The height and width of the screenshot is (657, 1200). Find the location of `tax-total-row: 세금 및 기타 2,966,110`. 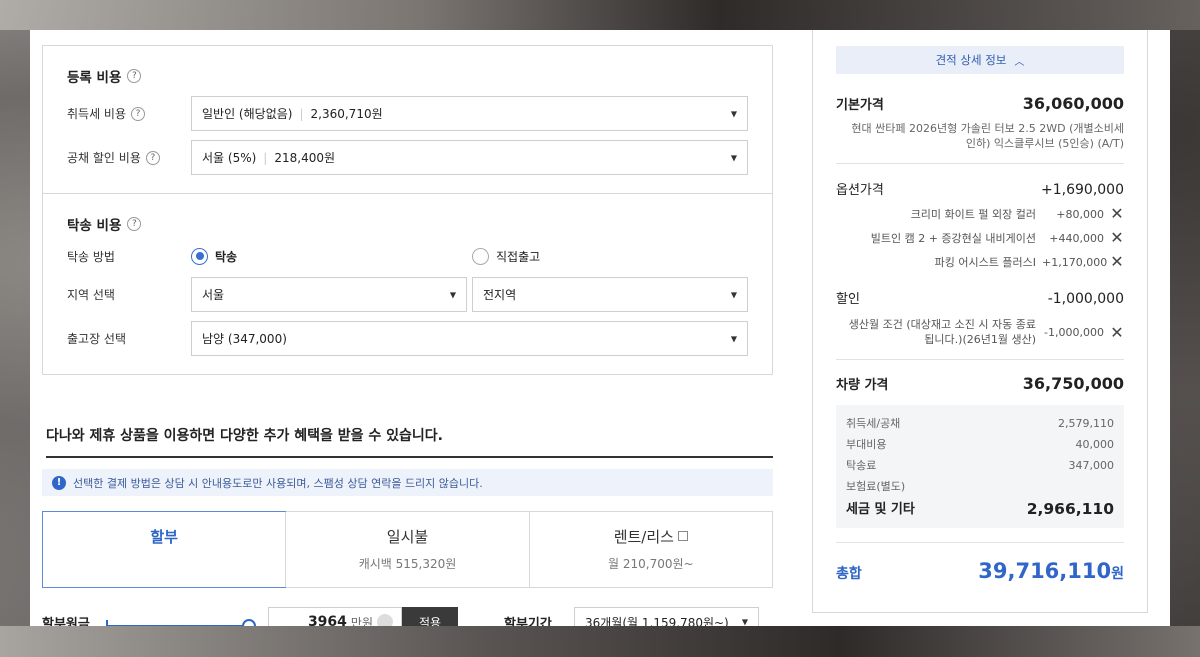

tax-total-row: 세금 및 기타 2,966,110 is located at coordinates (980, 509).